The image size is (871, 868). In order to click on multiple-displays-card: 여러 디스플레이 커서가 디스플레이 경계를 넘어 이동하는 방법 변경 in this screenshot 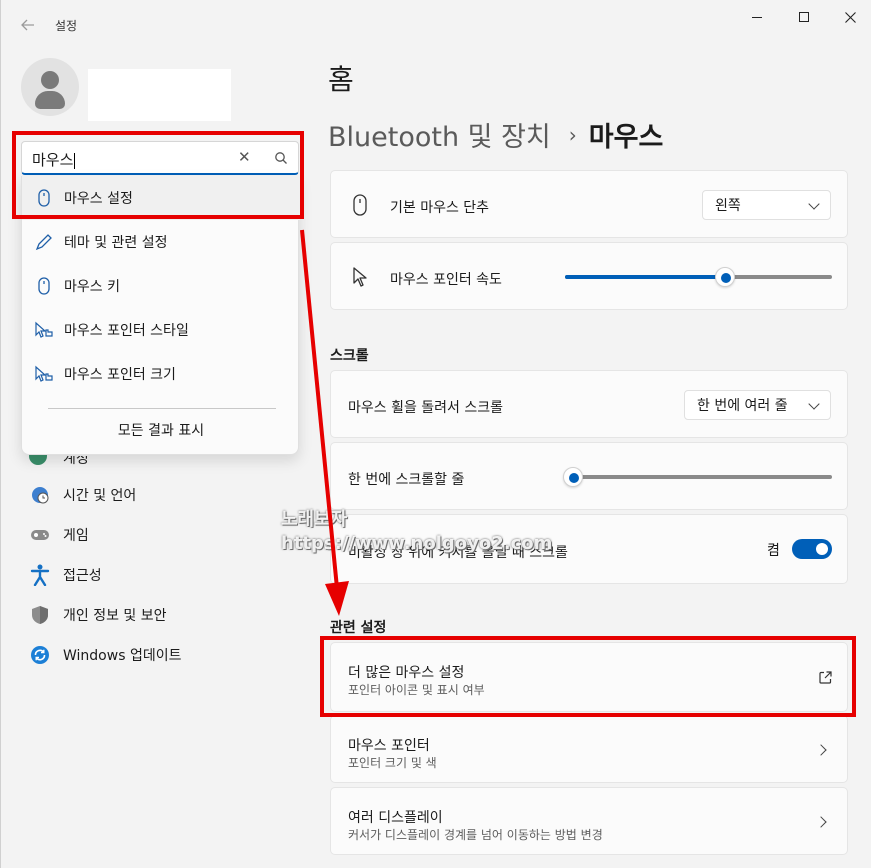, I will do `click(589, 821)`.